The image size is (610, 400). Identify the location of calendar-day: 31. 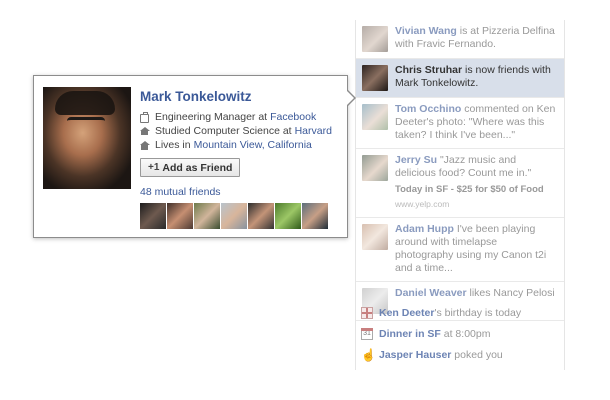
(367, 333).